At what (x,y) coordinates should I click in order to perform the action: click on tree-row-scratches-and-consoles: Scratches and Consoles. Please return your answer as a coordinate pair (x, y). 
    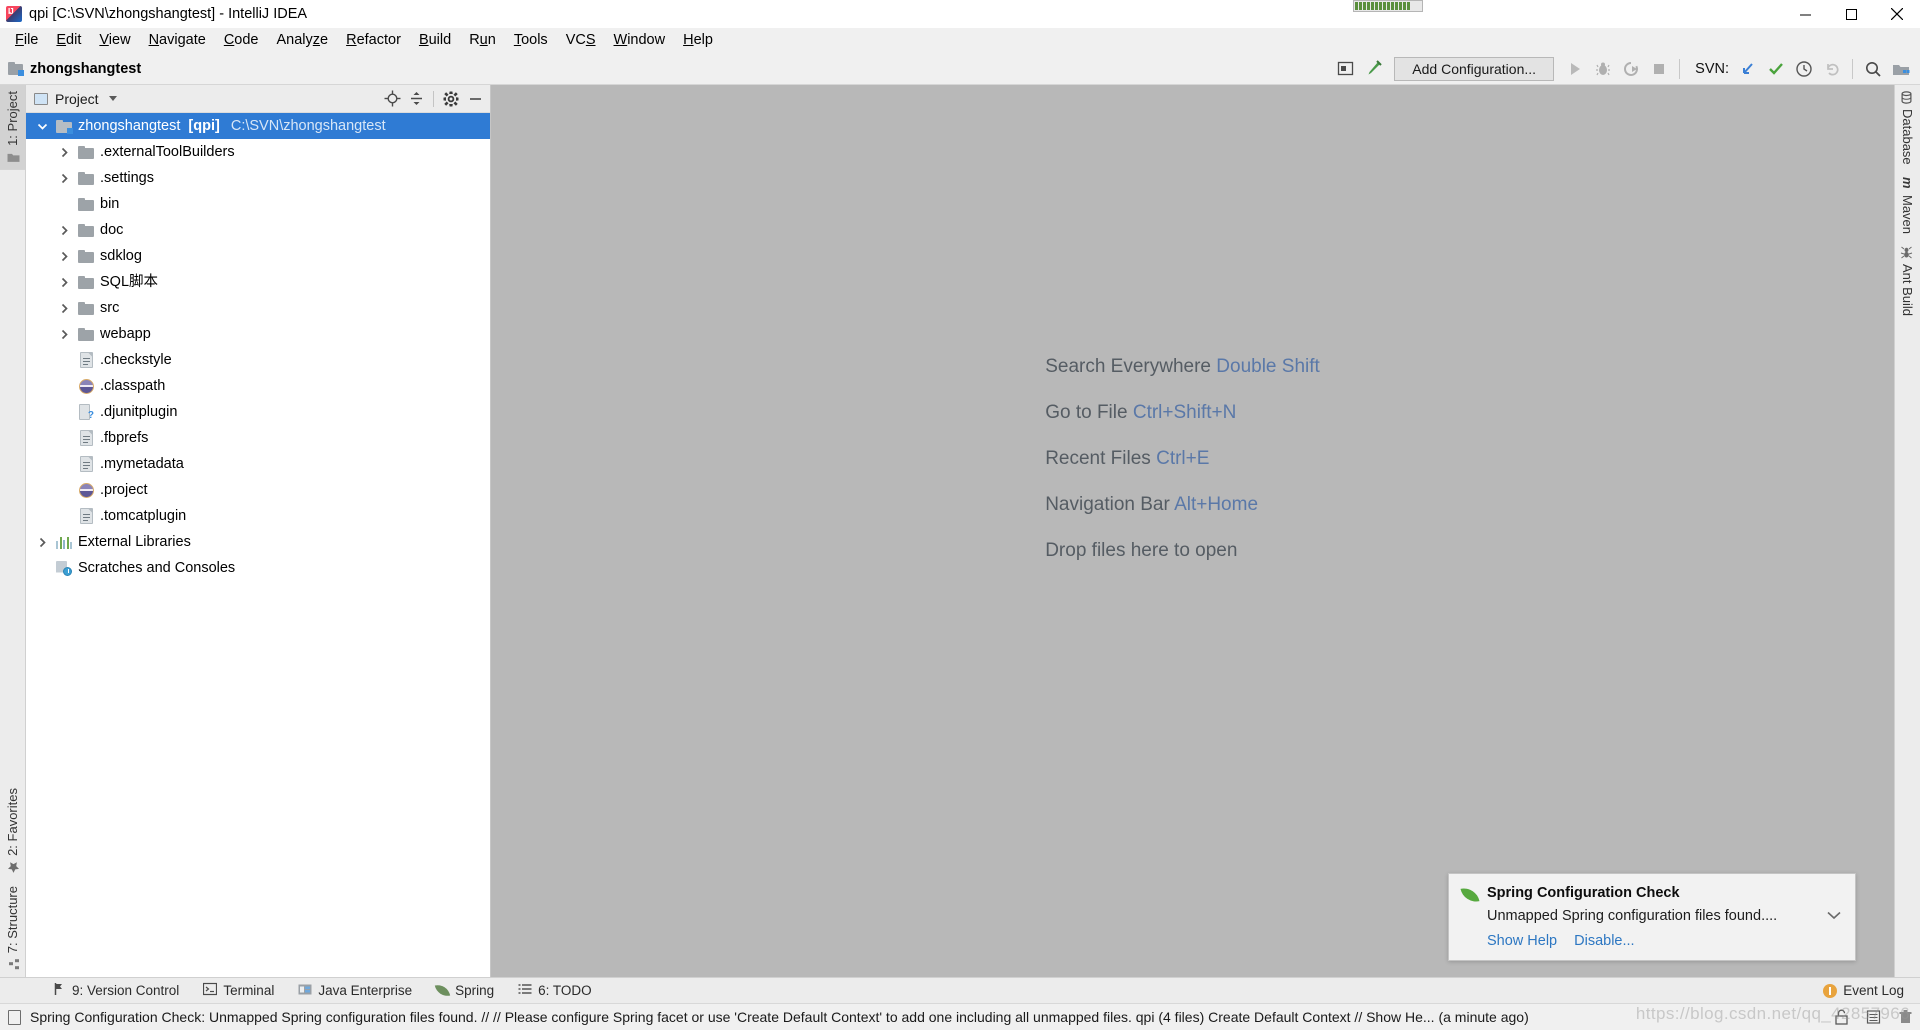
    Looking at the image, I should click on (258, 568).